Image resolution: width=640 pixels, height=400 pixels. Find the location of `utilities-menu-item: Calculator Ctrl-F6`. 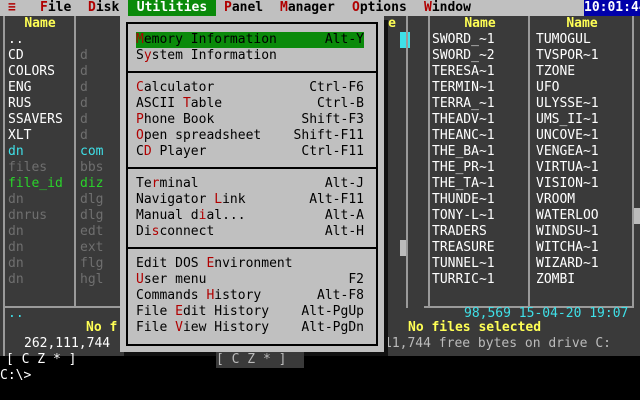

utilities-menu-item: Calculator Ctrl-F6 is located at coordinates (250, 88).